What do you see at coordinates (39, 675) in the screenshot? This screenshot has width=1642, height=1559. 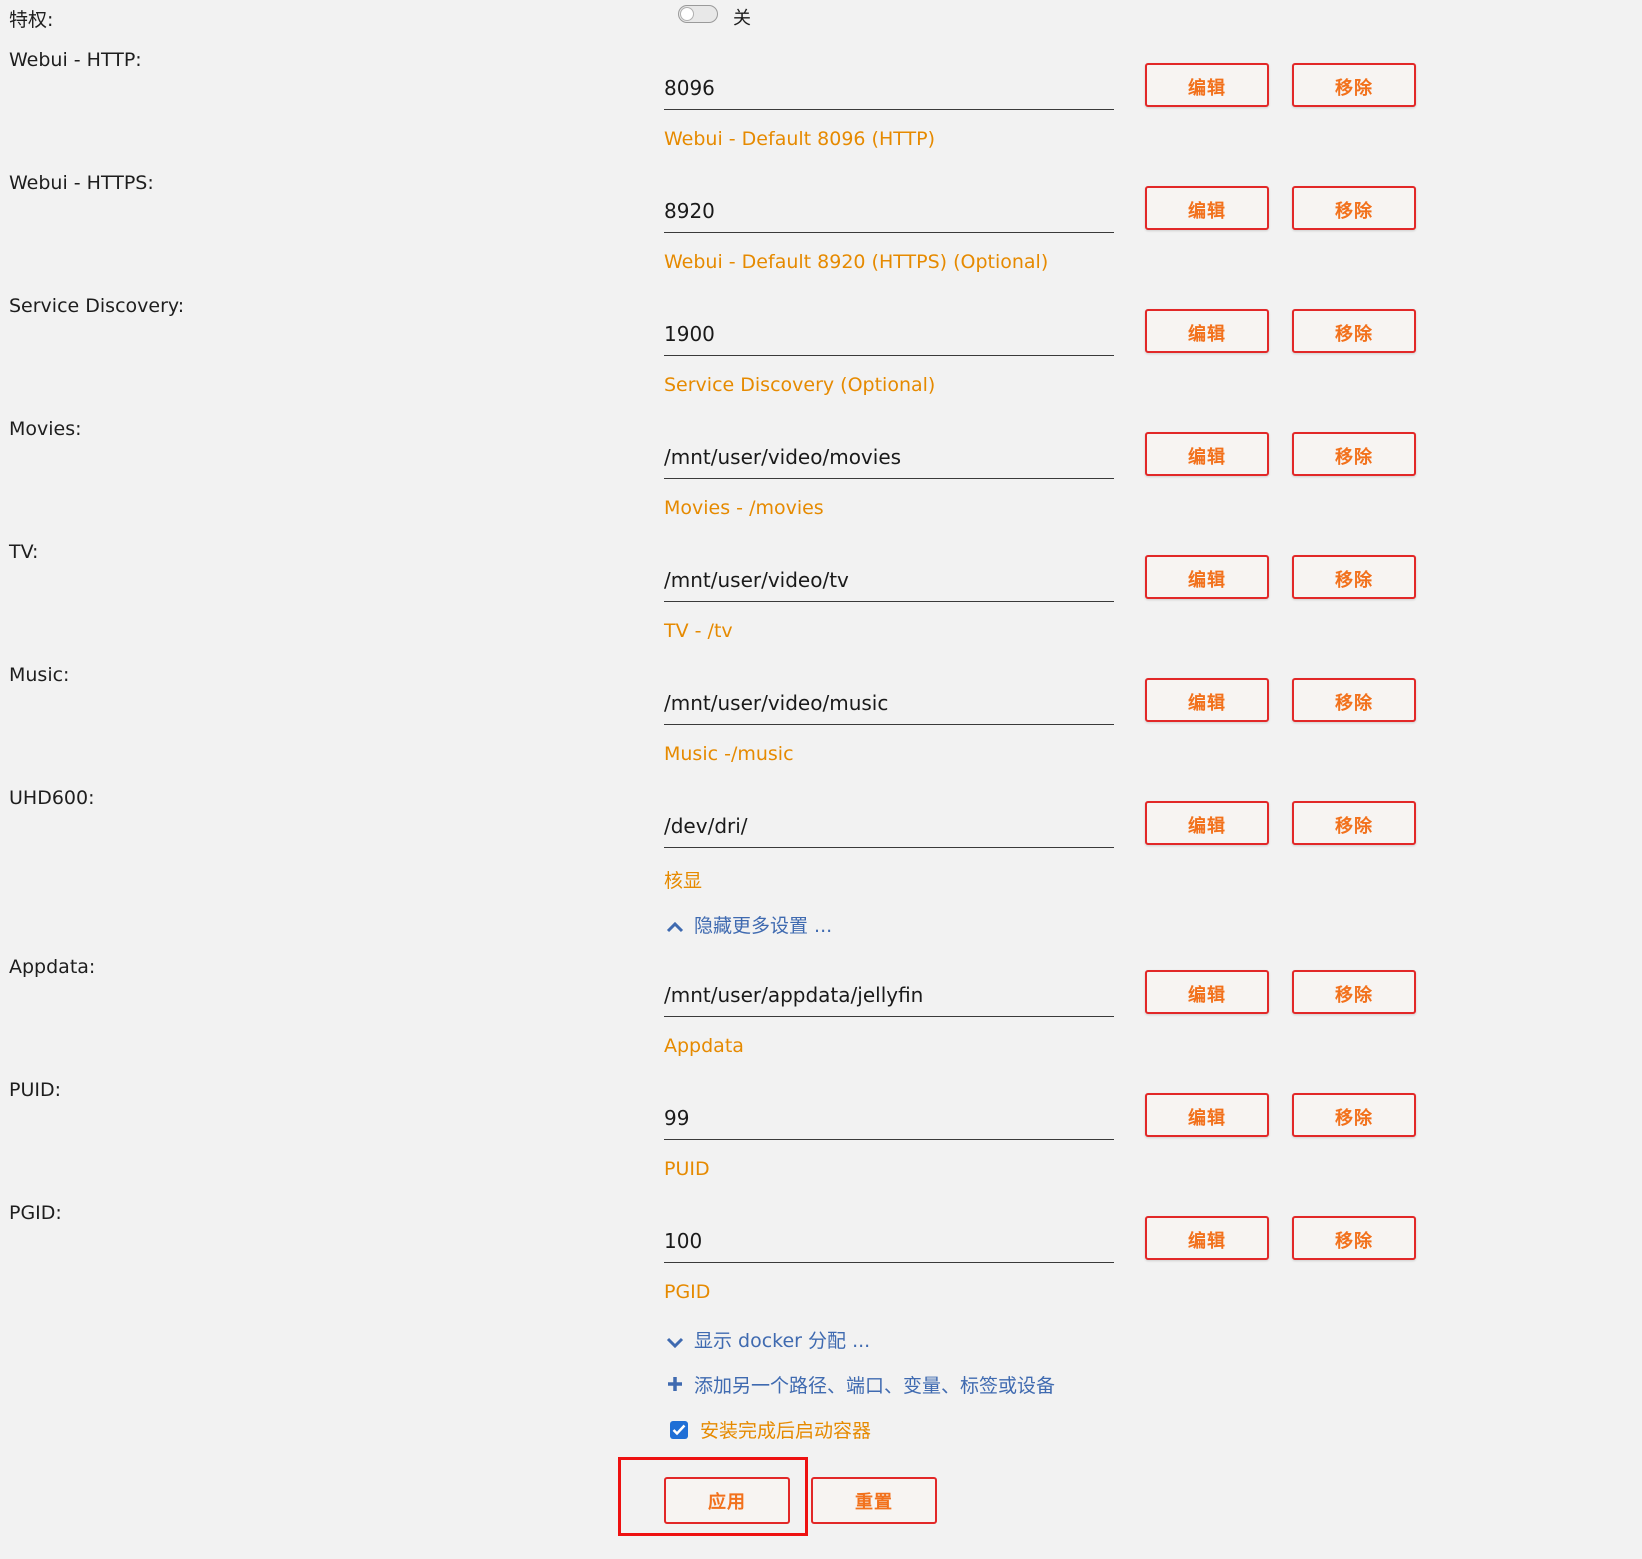 I see `entry-label: Music:` at bounding box center [39, 675].